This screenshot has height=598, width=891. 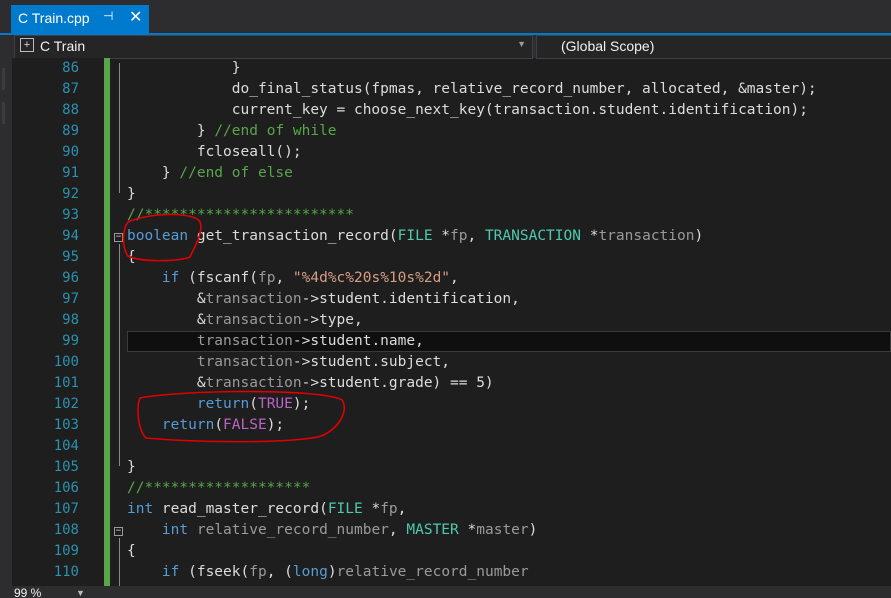 I want to click on zoom-level: 99 %, so click(x=27, y=592).